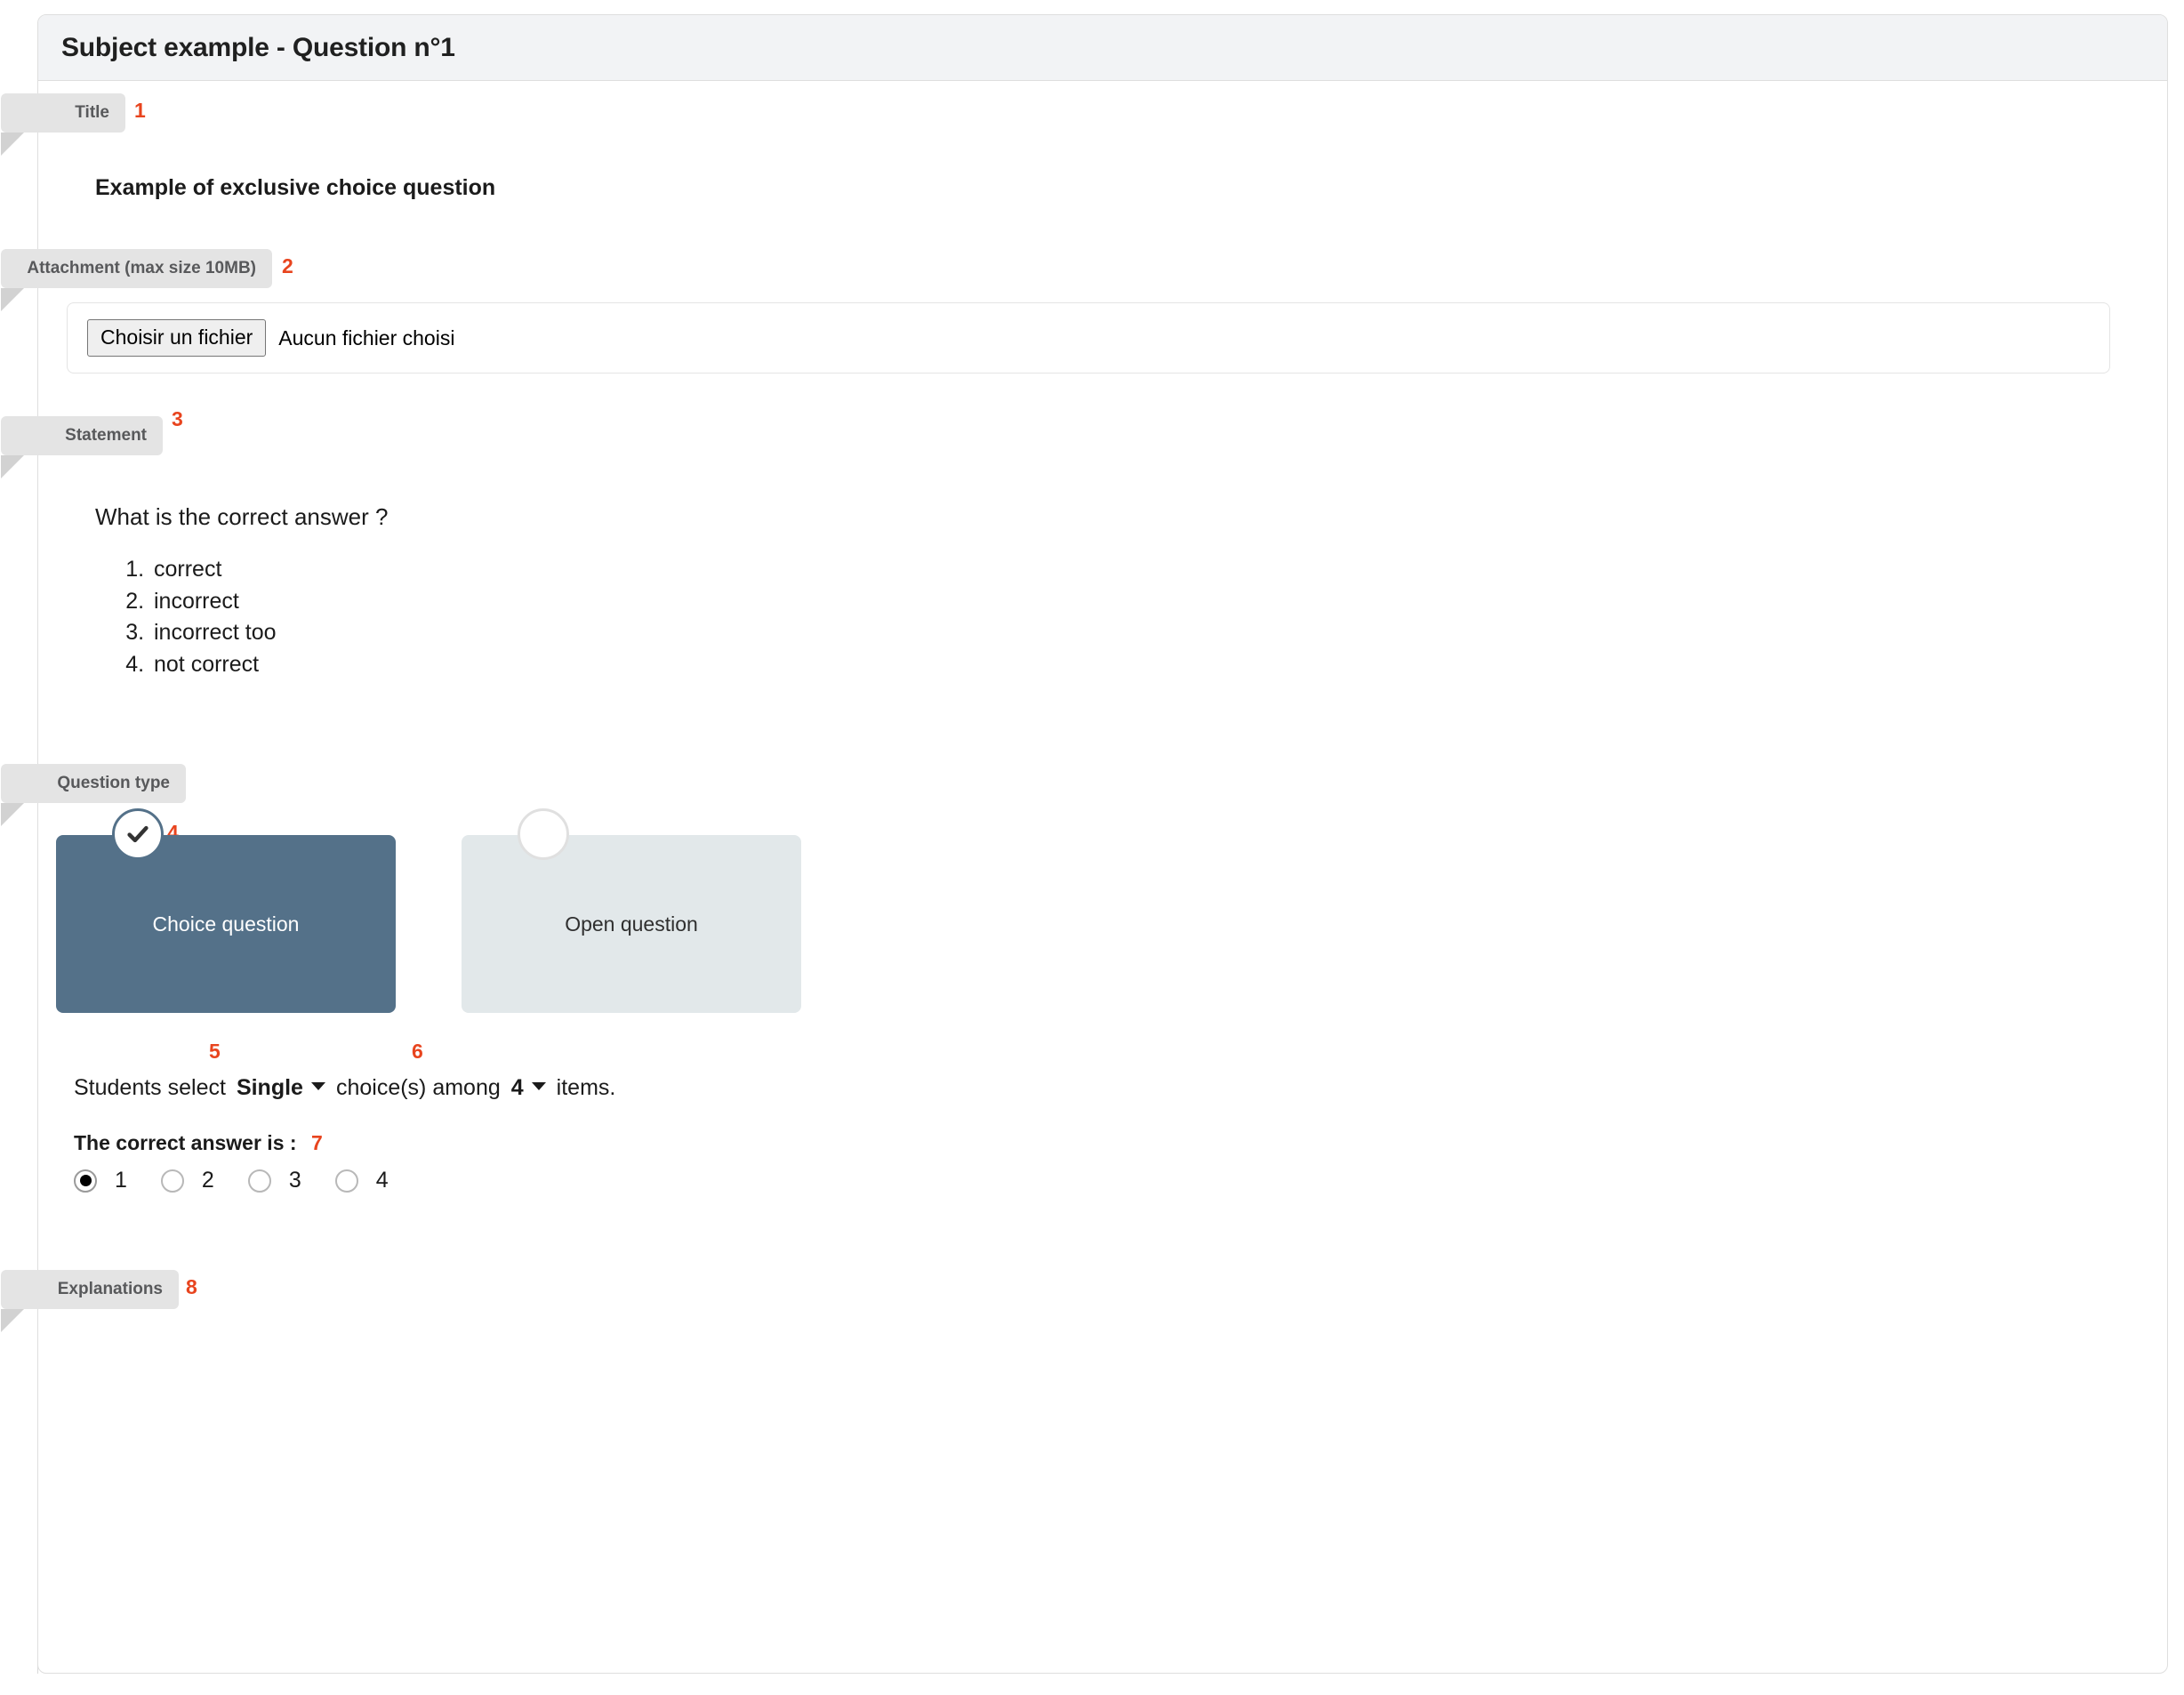 This screenshot has width=2184, height=1695. What do you see at coordinates (528, 1088) in the screenshot?
I see `item-count-dropdown: 4` at bounding box center [528, 1088].